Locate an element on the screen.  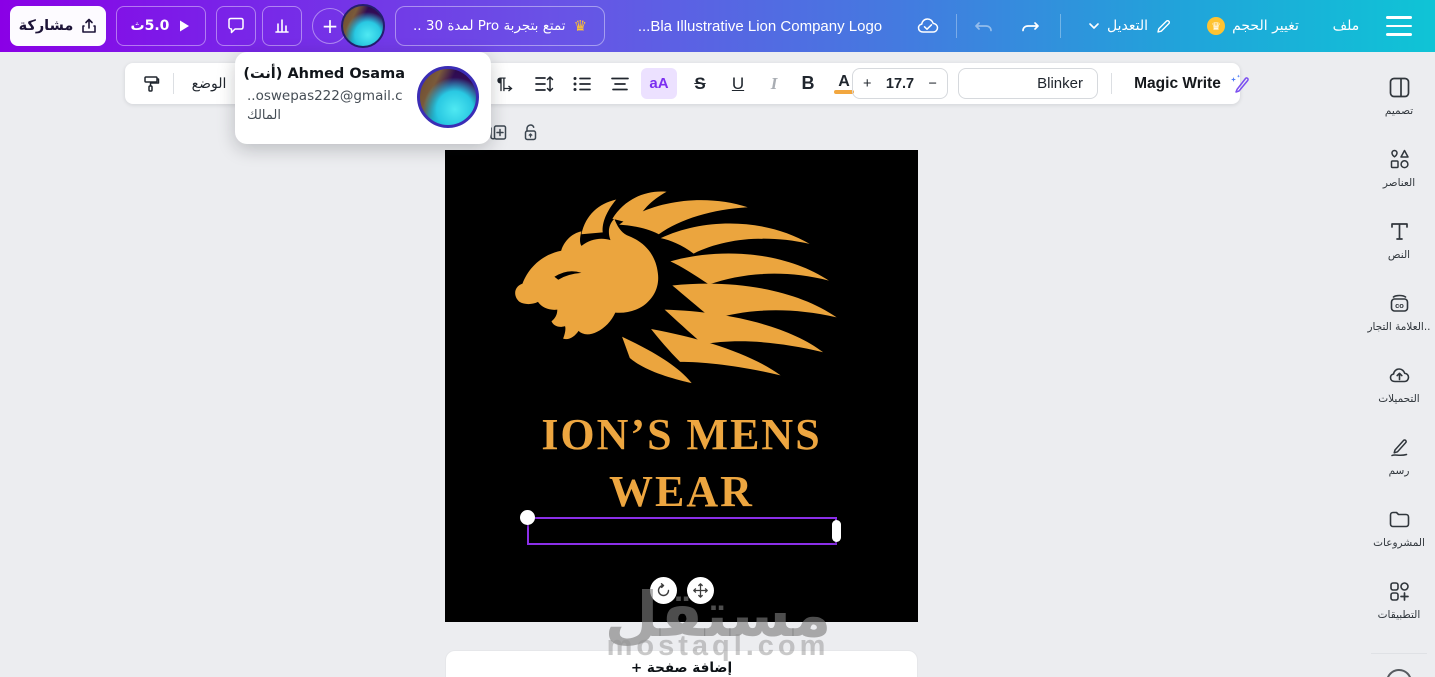
position-label: الوضع is located at coordinates (209, 83).